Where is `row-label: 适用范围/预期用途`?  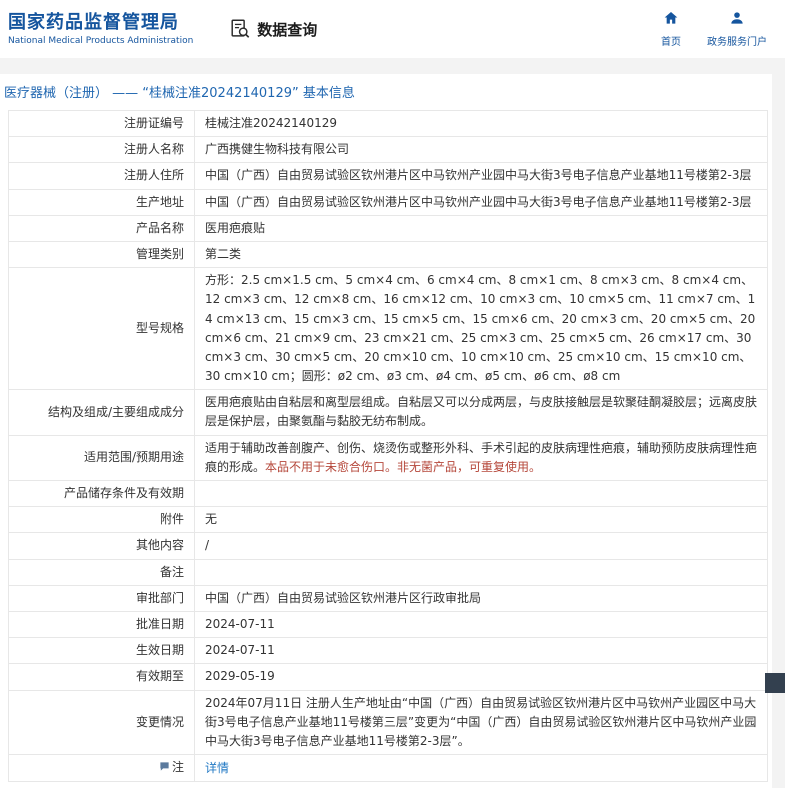 row-label: 适用范围/预期用途 is located at coordinates (101, 458).